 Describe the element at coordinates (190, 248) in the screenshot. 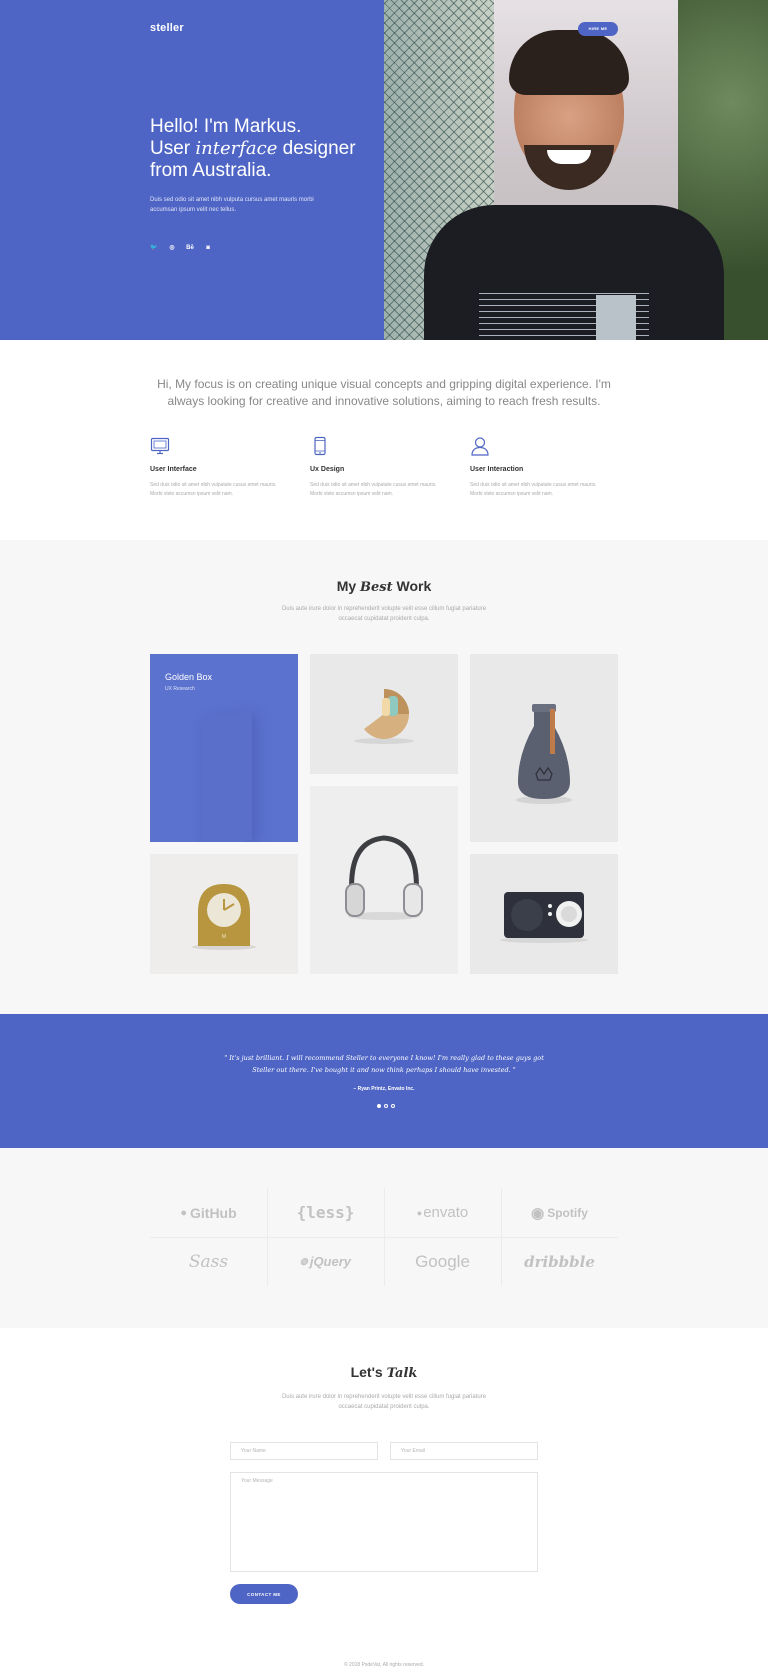

I see `behance-icon: Bē` at that location.